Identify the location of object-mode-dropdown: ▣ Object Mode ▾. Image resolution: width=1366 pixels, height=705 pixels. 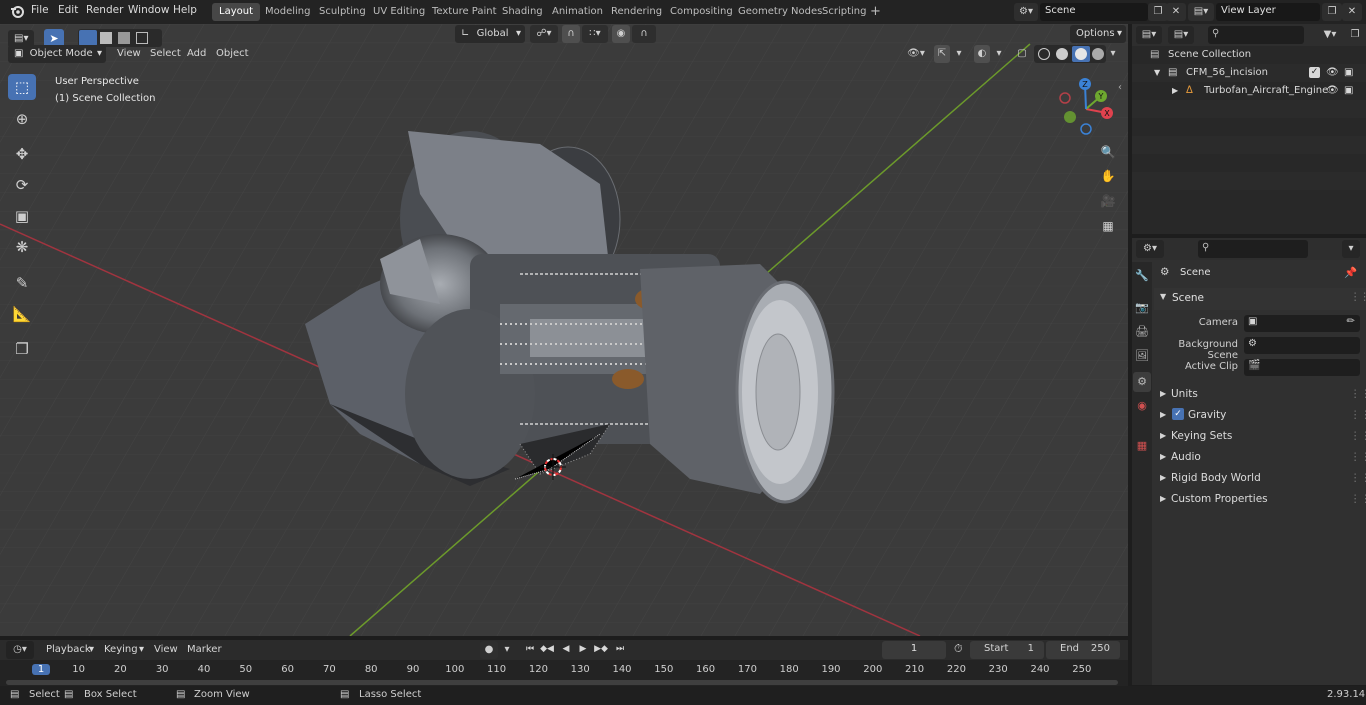
(57, 54).